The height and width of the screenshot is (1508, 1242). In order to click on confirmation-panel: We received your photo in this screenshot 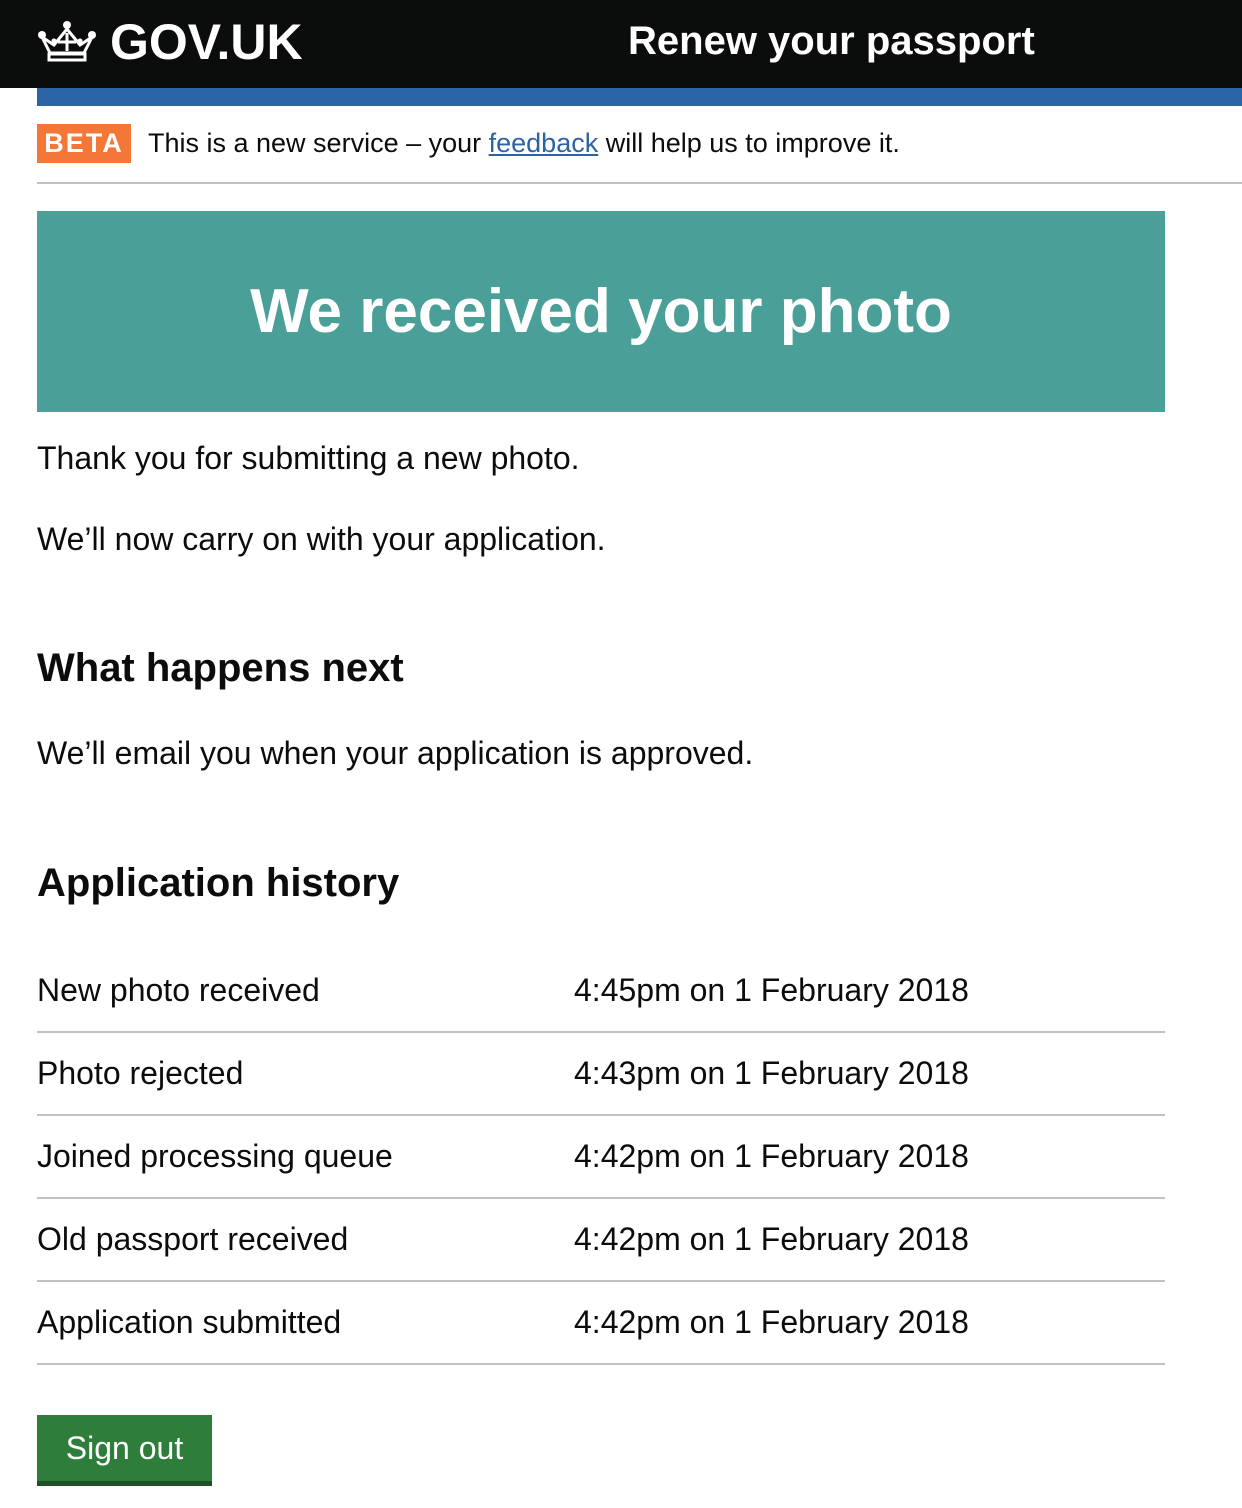, I will do `click(601, 311)`.